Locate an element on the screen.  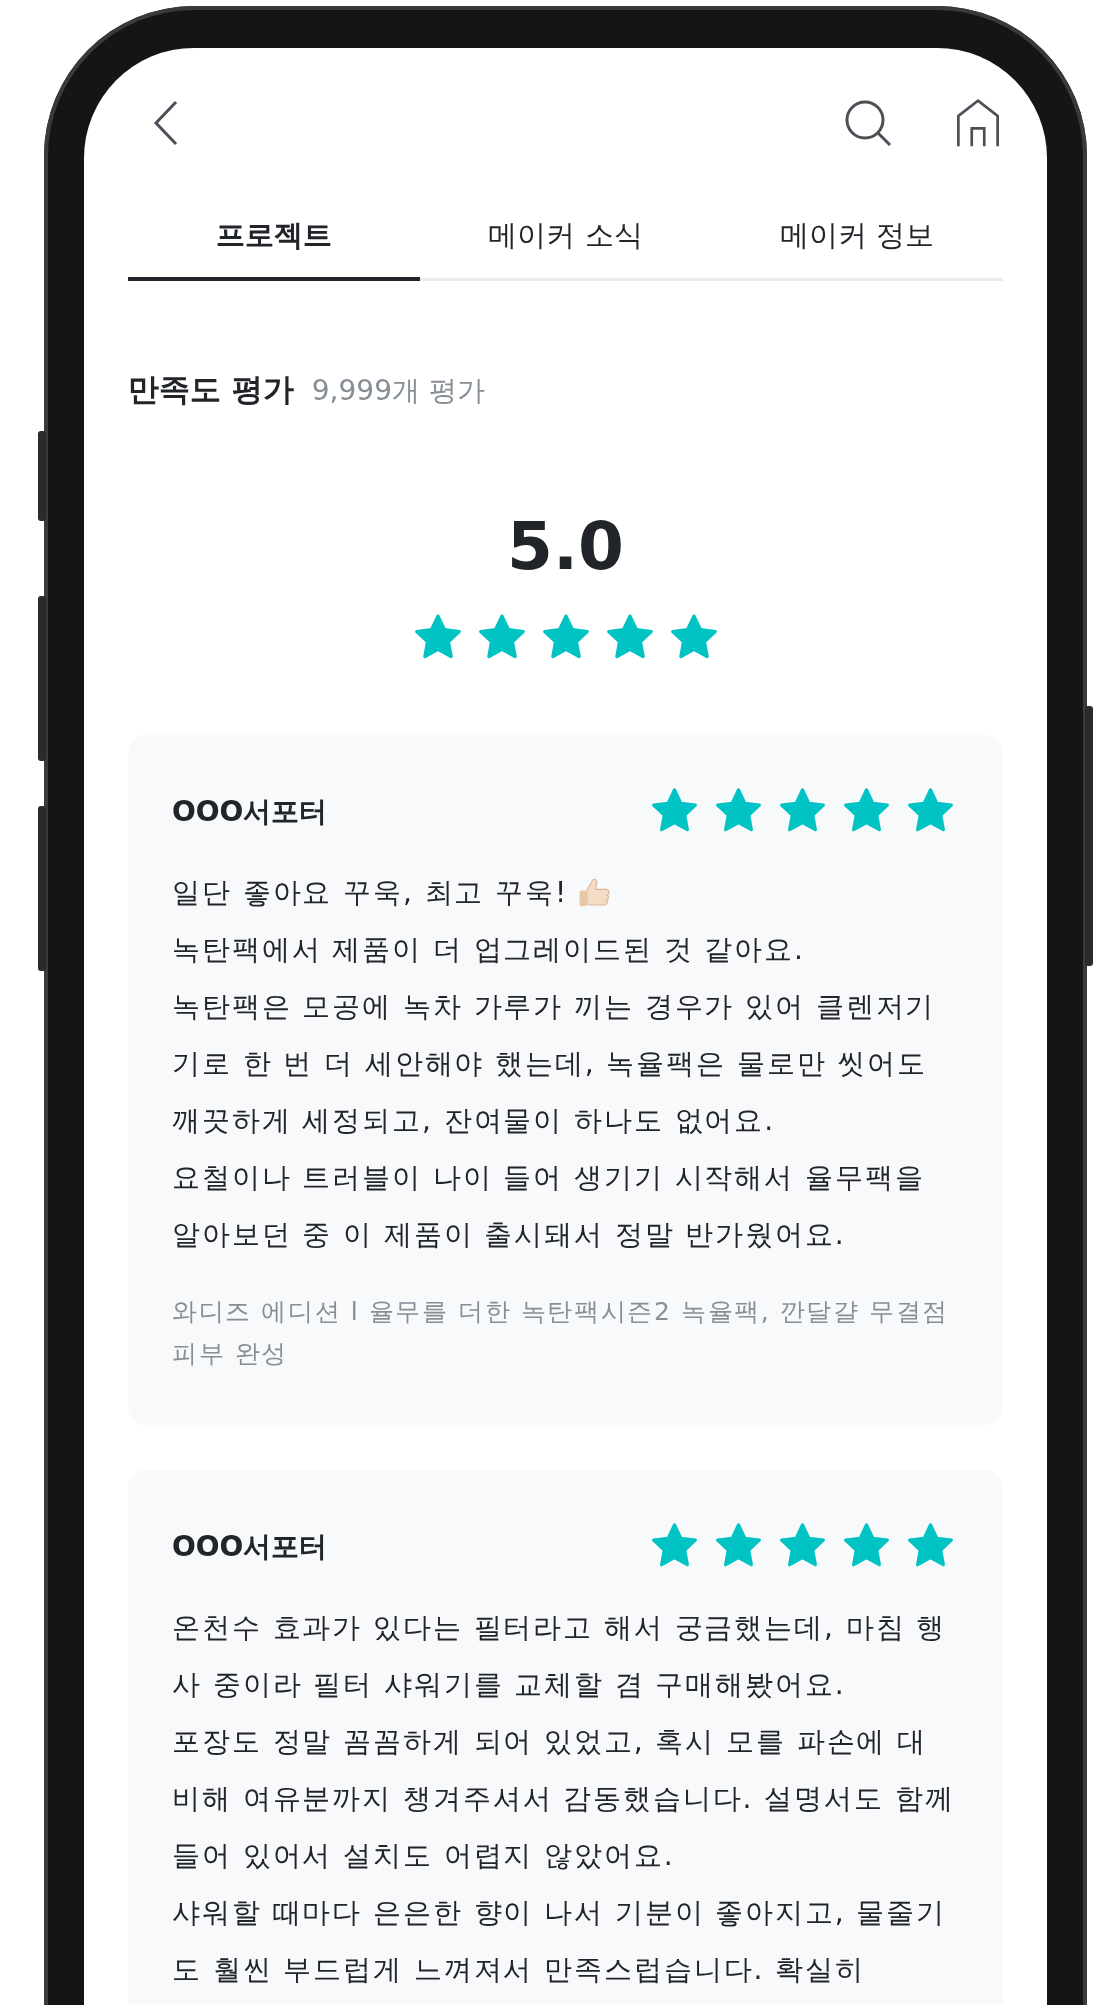
tab: 프로젝트 is located at coordinates (274, 248).